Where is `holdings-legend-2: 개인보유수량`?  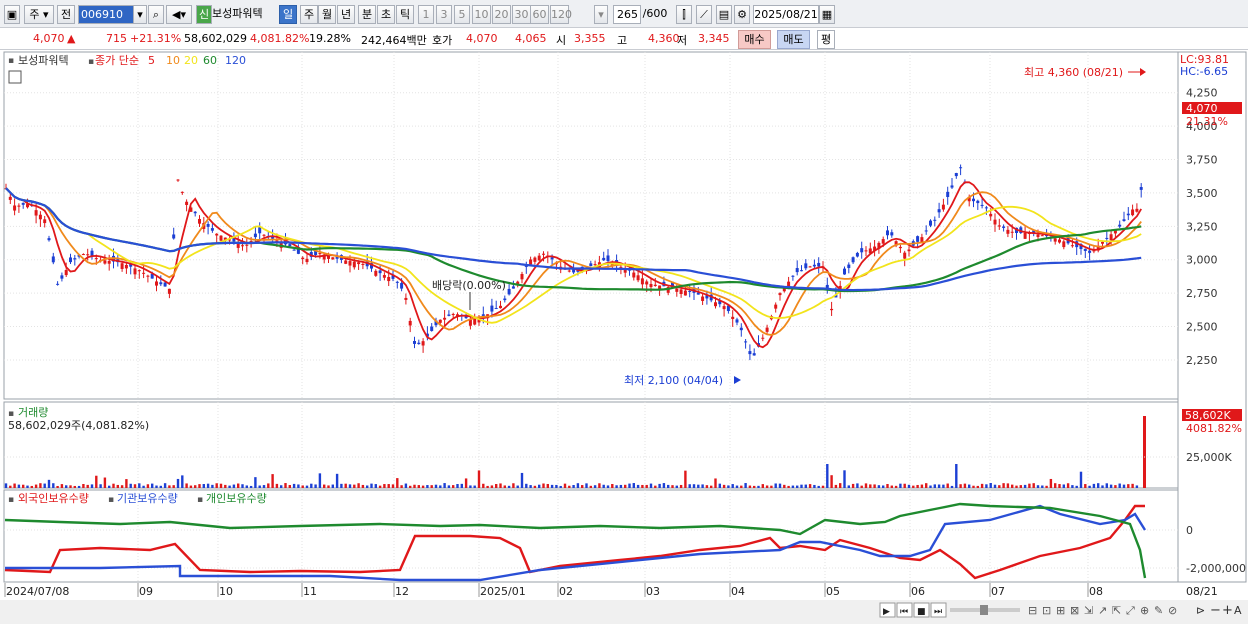
holdings-legend-2: 개인보유수량 is located at coordinates (236, 498).